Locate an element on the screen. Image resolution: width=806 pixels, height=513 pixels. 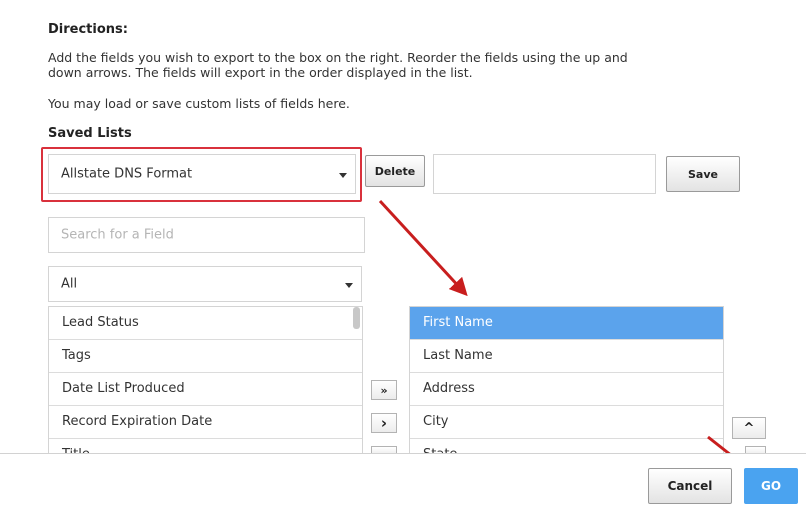
go-button: GO is located at coordinates (771, 486).